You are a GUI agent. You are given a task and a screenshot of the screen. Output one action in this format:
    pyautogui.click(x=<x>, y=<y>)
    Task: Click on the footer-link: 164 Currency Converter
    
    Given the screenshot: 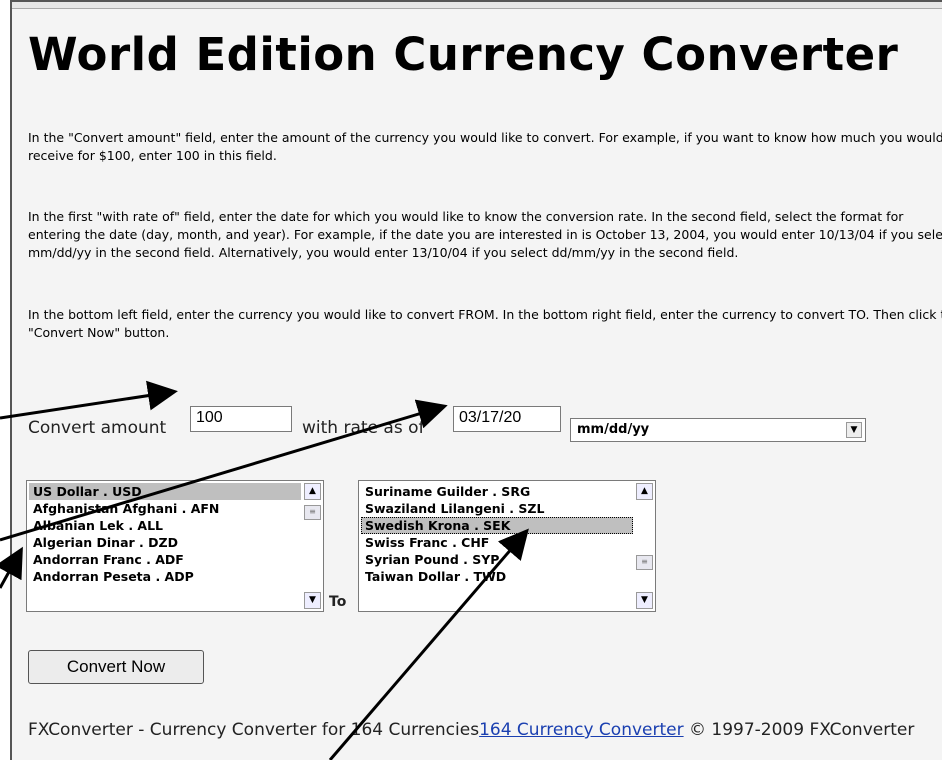 What is the action you would take?
    pyautogui.click(x=581, y=730)
    